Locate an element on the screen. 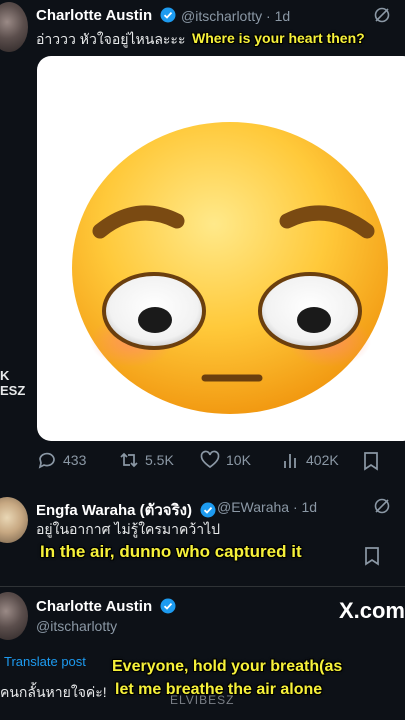 This screenshot has width=405, height=720. author-handle: @EWaraha · 1d is located at coordinates (267, 507).